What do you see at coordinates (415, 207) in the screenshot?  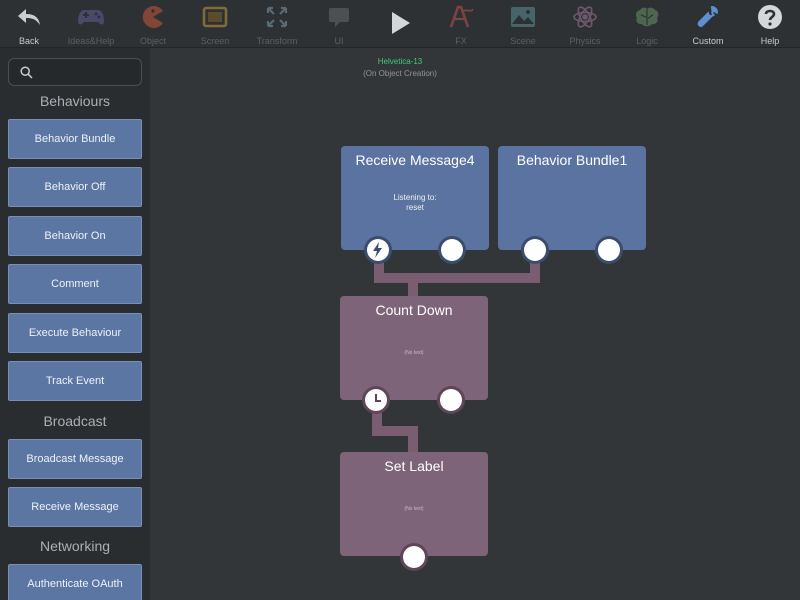 I see `node-listening-value: reset` at bounding box center [415, 207].